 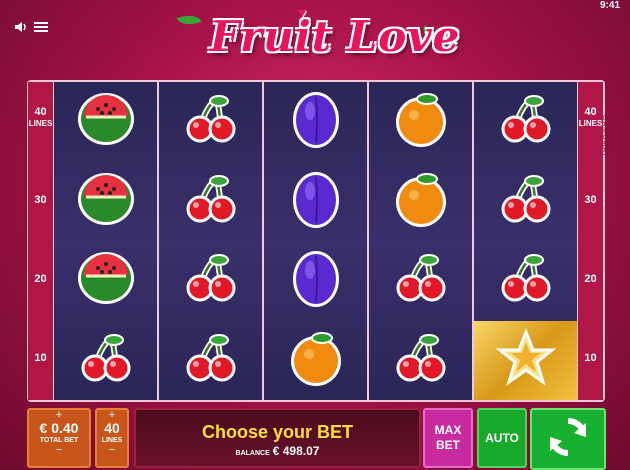 I want to click on lines-control: + 40 LINES −, so click(x=112, y=438).